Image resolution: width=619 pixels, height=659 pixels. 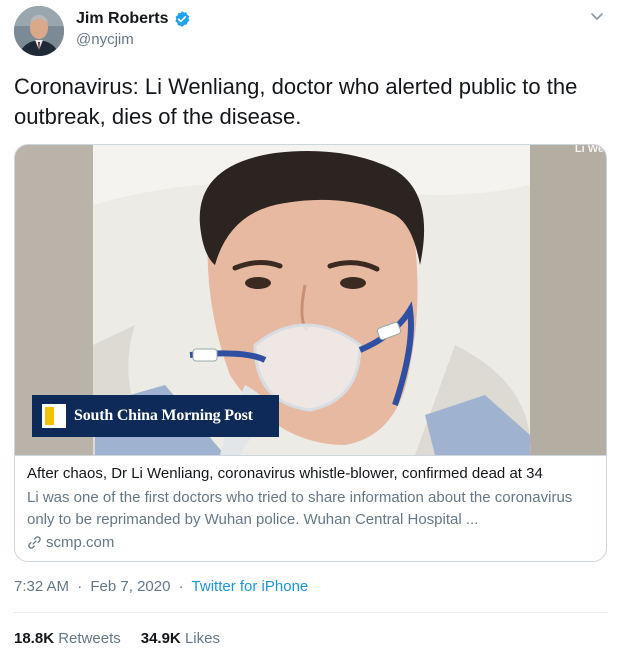 I want to click on link-icon, so click(x=34, y=542).